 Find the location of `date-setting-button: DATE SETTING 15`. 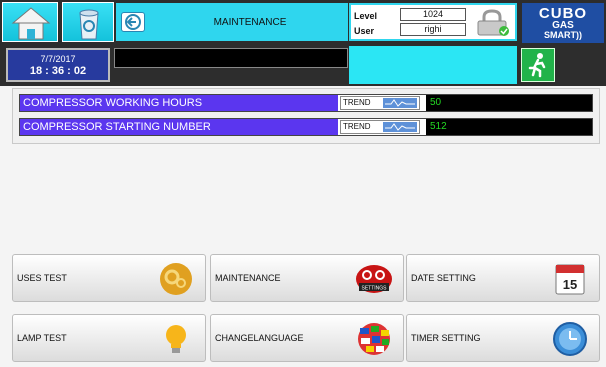

date-setting-button: DATE SETTING 15 is located at coordinates (503, 278).